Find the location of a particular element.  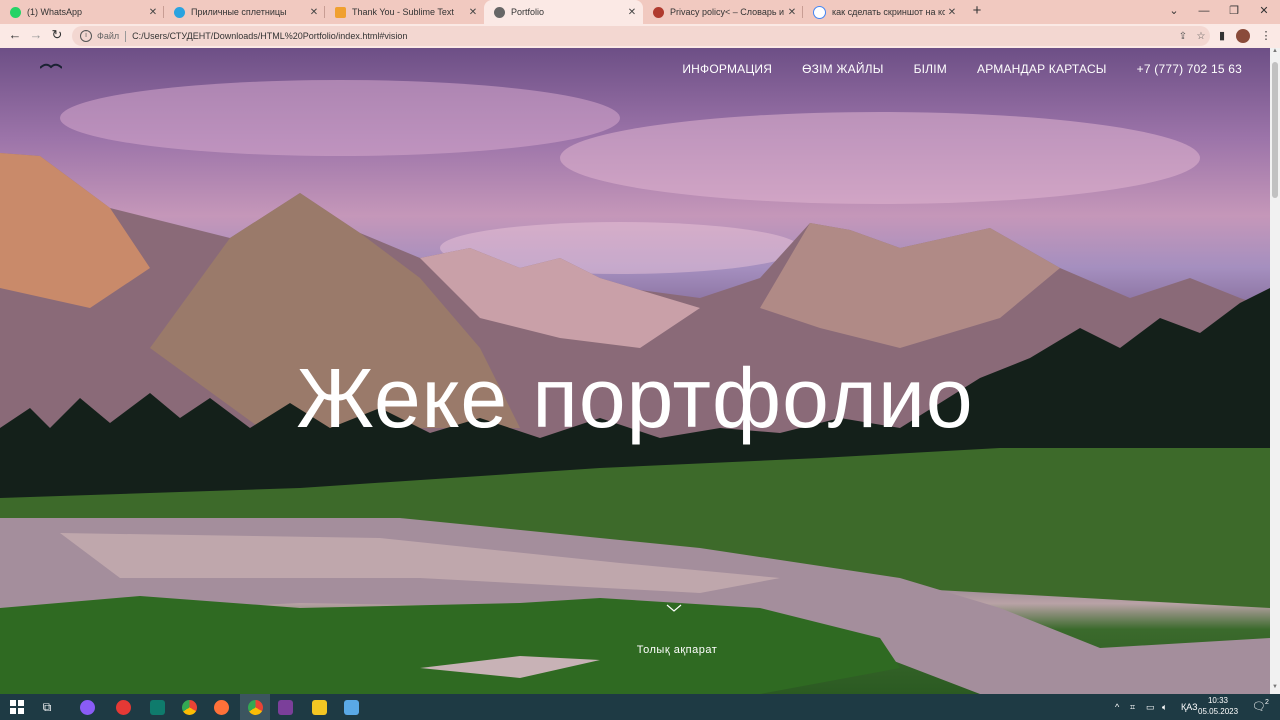

tab-sublime: Thank You - Sublime Text ✕ is located at coordinates (404, 12).